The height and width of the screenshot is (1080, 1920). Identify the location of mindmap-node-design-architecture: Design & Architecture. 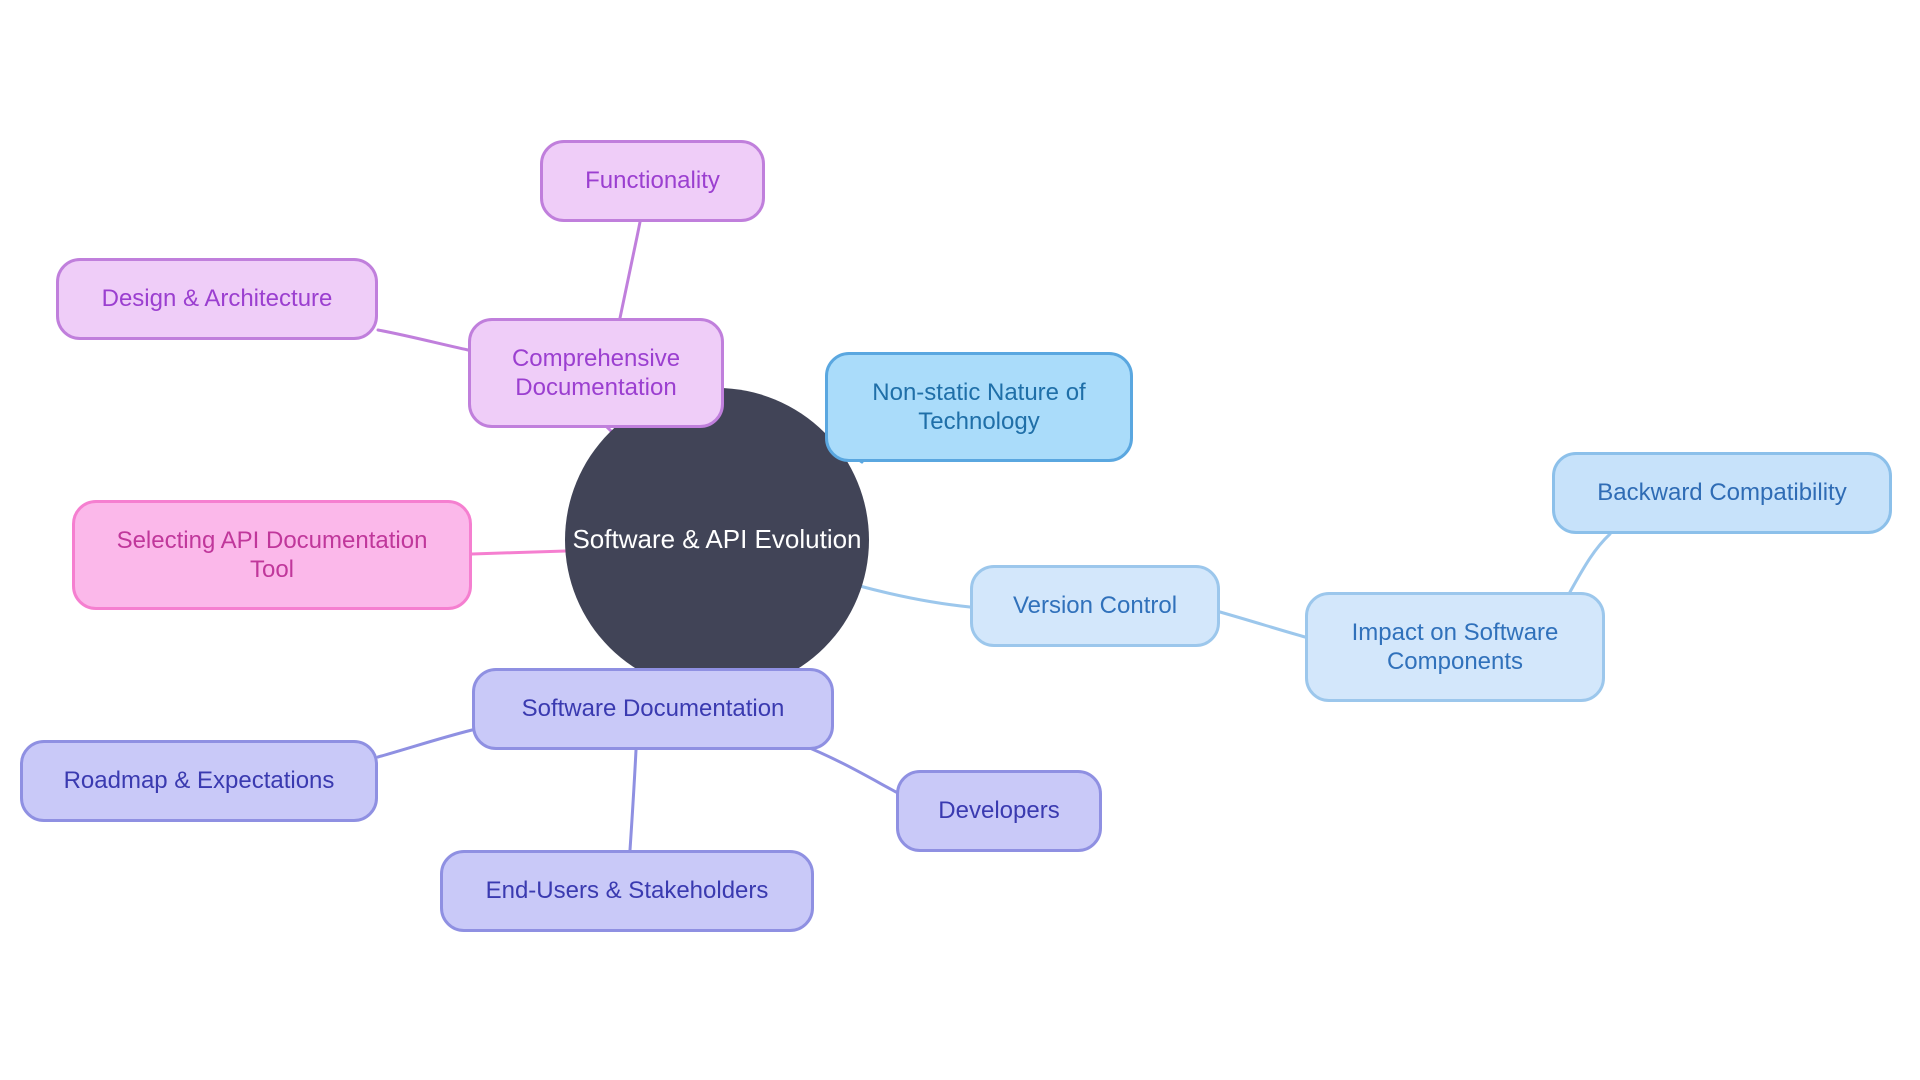
(217, 299).